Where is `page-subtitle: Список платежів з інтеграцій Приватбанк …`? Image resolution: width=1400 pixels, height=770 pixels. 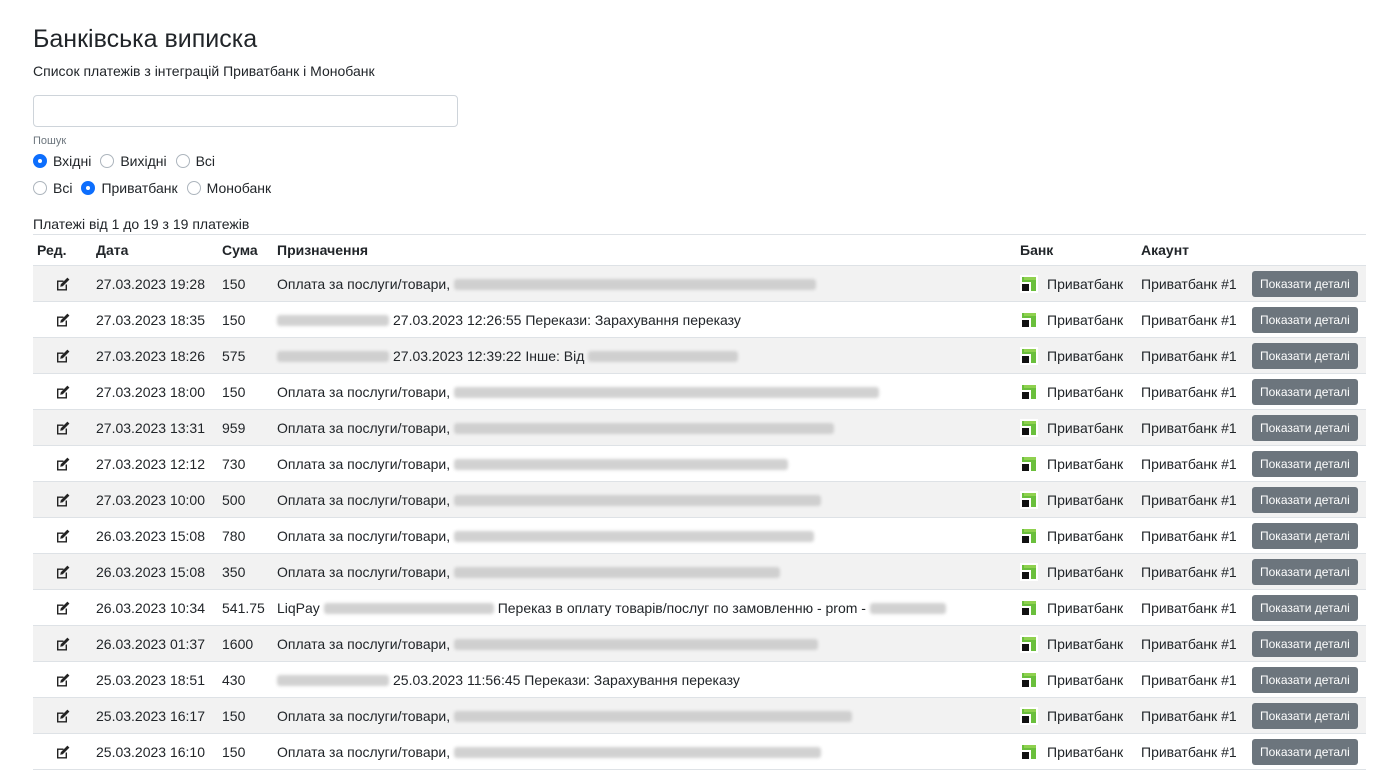
page-subtitle: Список платежів з інтеграцій Приватбанк … is located at coordinates (204, 71).